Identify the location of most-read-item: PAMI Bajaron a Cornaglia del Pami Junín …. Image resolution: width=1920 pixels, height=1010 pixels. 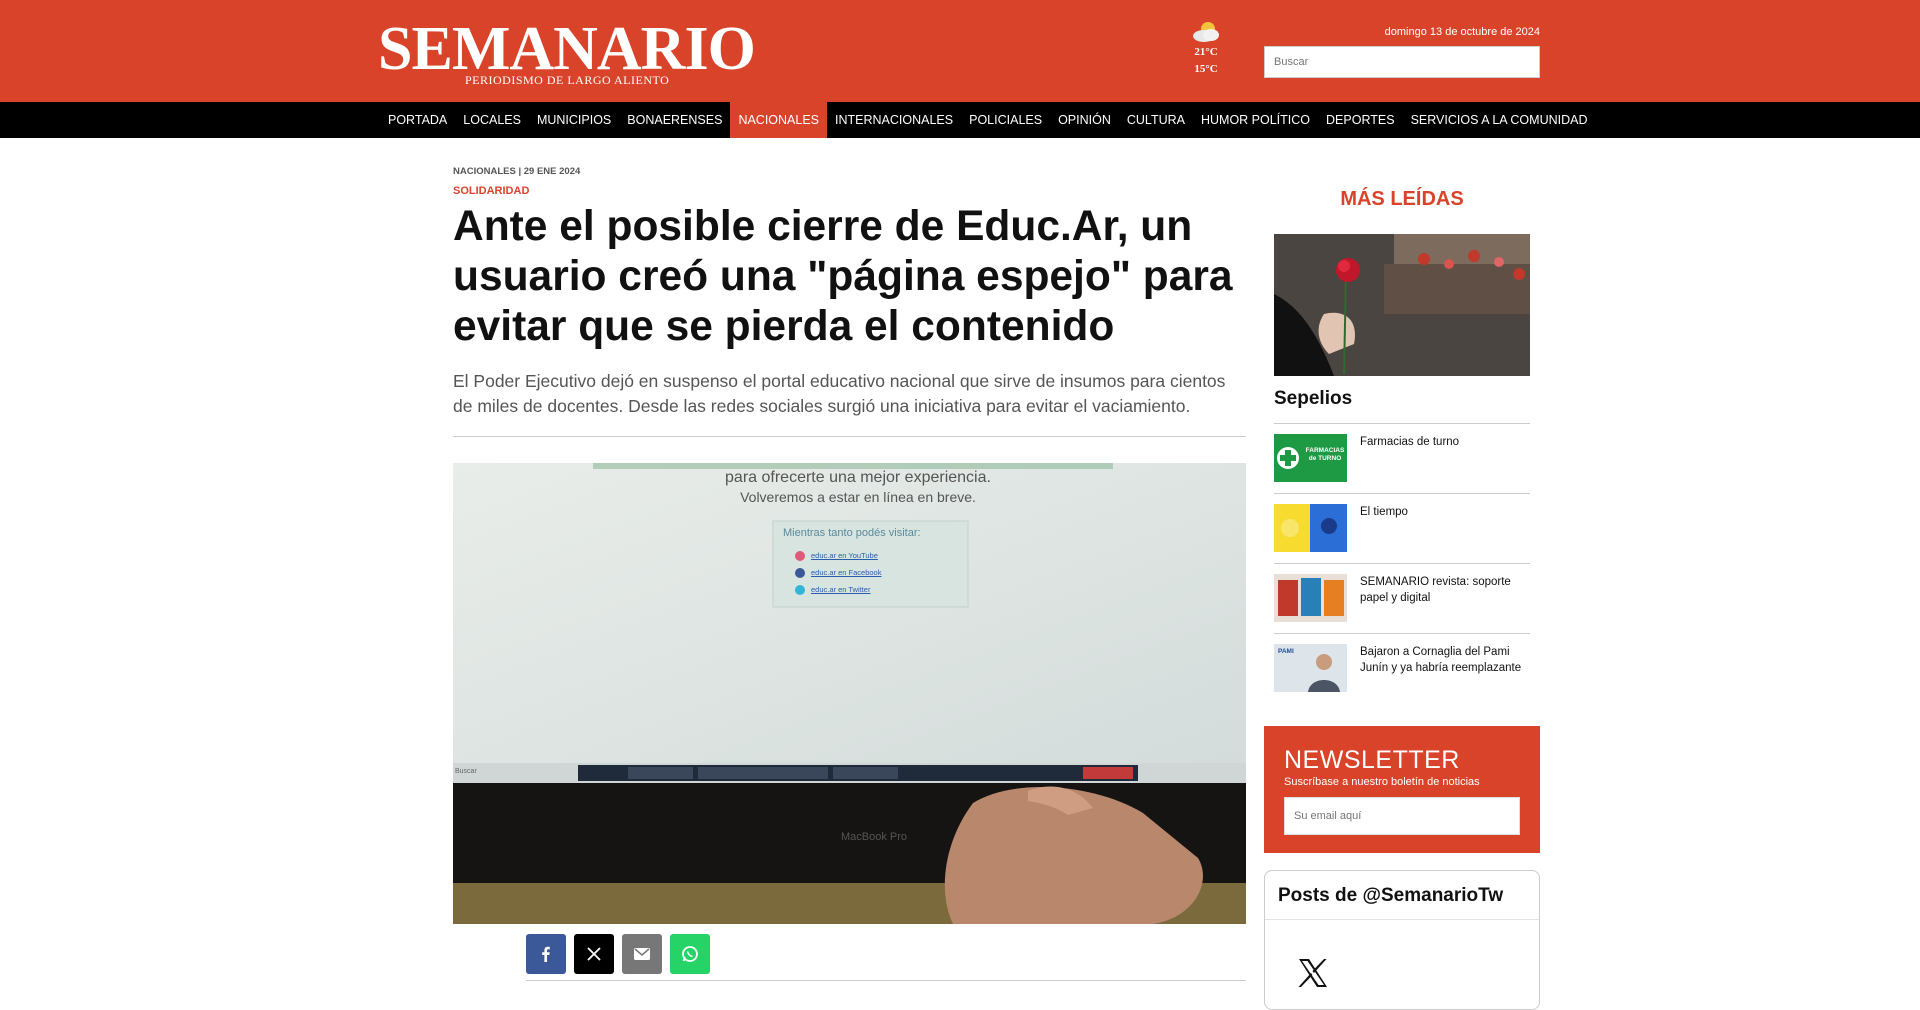
(1402, 668).